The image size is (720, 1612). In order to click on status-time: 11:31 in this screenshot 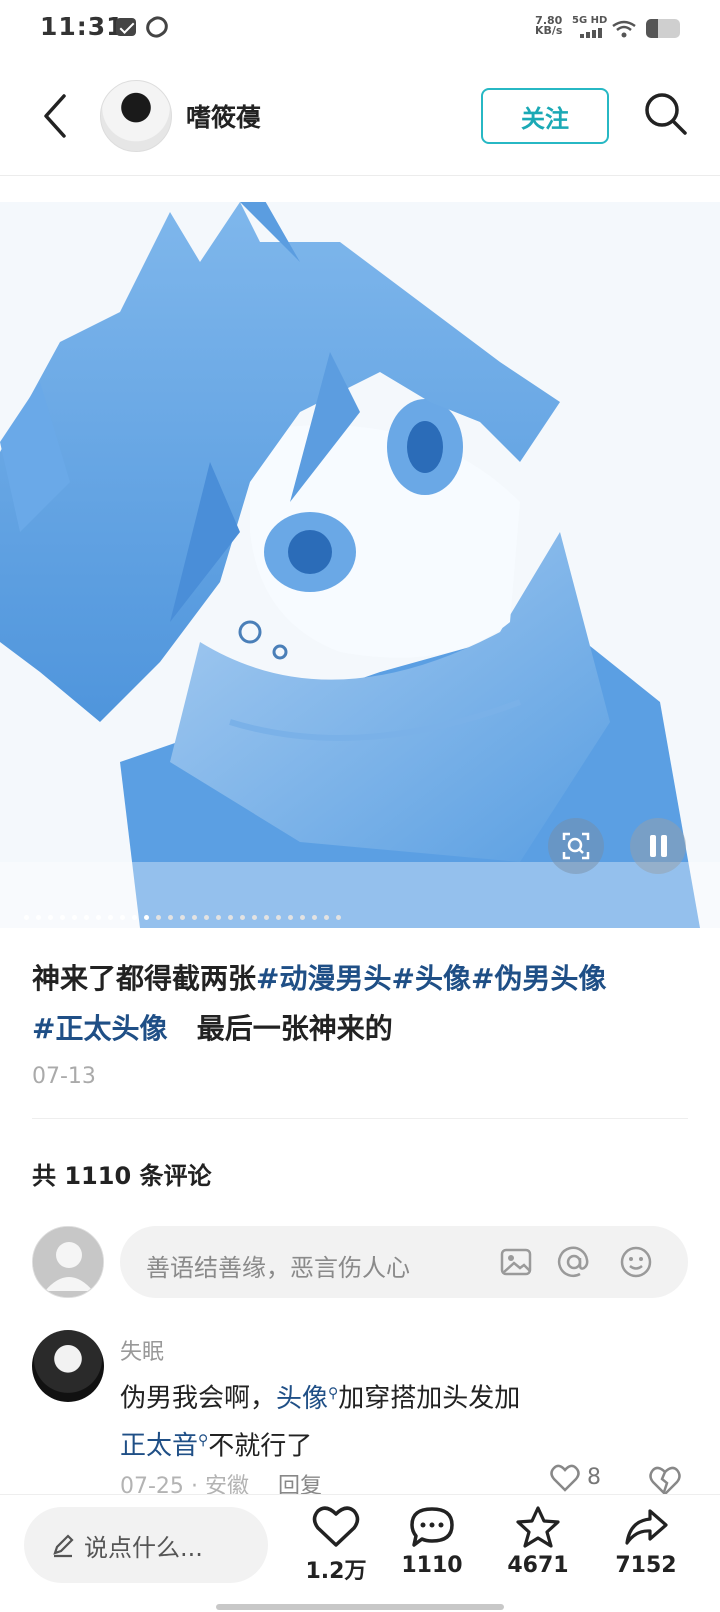, I will do `click(82, 26)`.